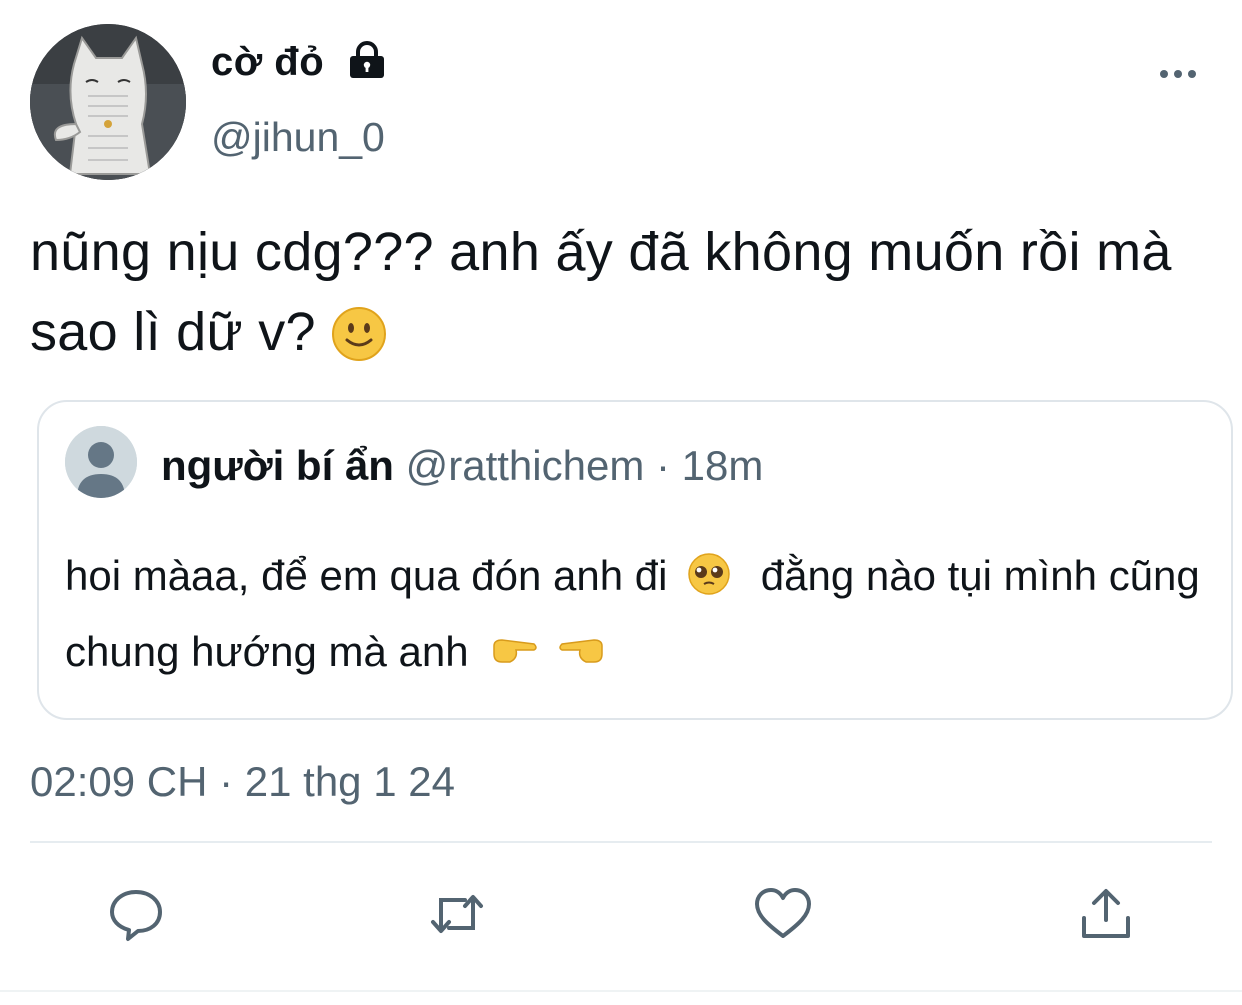 The width and height of the screenshot is (1242, 1005). I want to click on author-handle: @jihun_0, so click(298, 137).